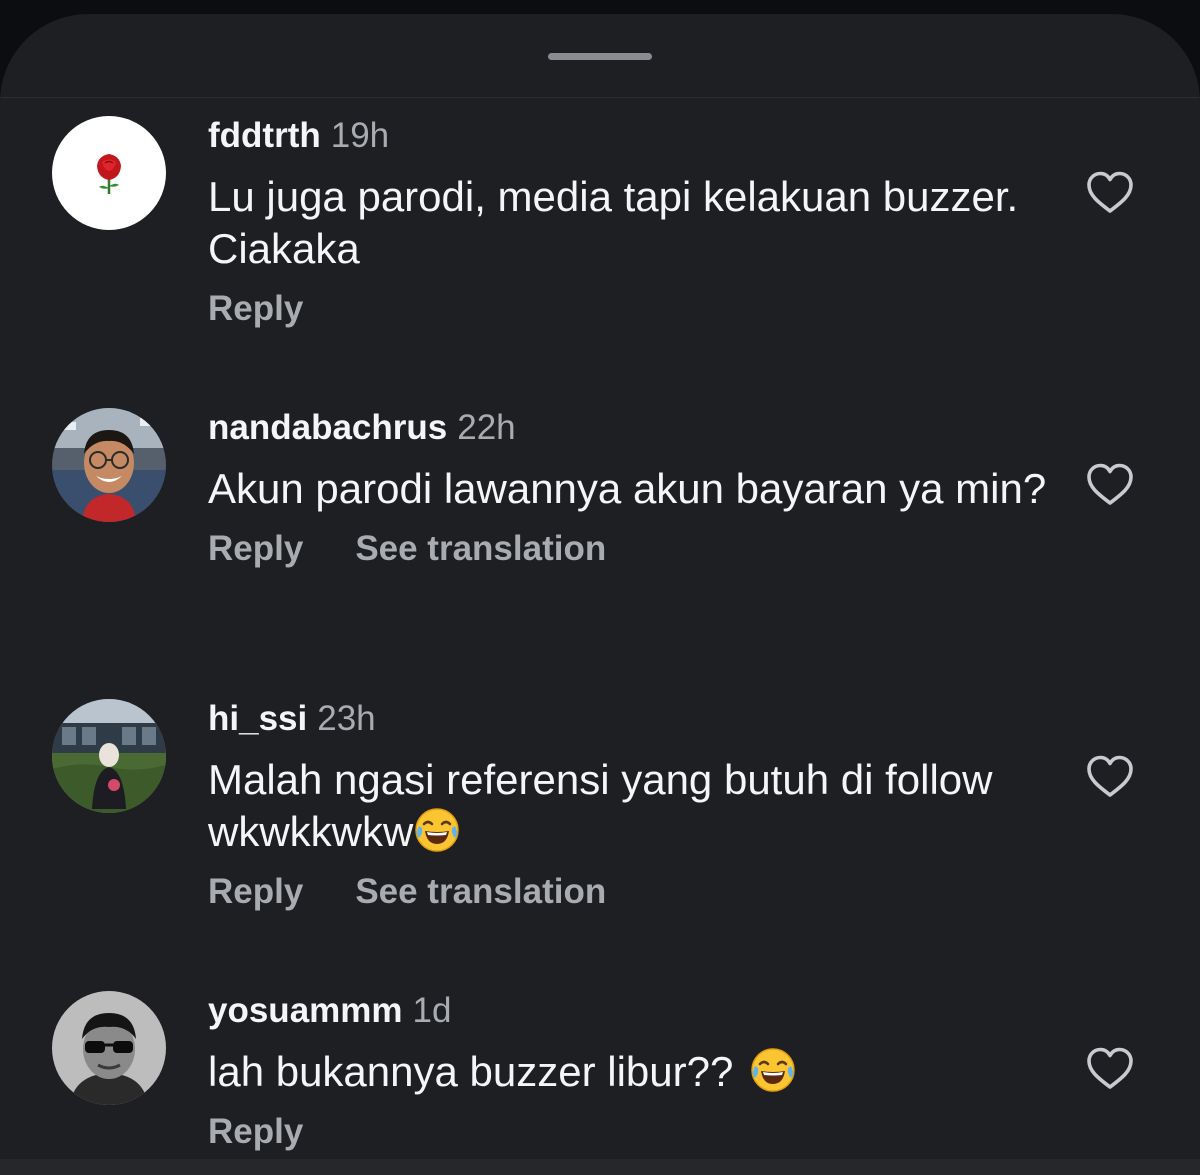 This screenshot has height=1175, width=1200. What do you see at coordinates (471, 1071) in the screenshot?
I see `comment-text-content: lah bukannya buzzer libur??` at bounding box center [471, 1071].